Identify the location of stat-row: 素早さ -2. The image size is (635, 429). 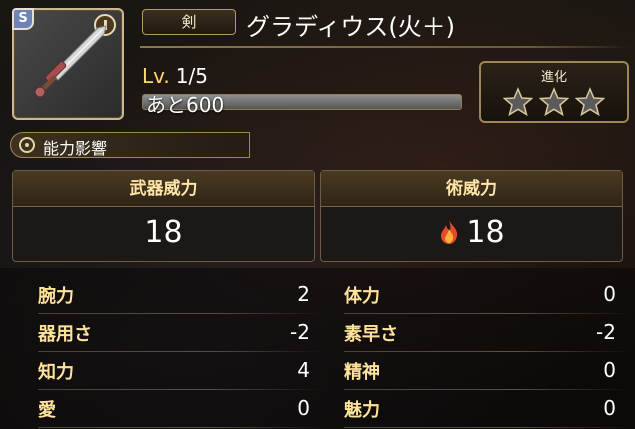
(487, 333).